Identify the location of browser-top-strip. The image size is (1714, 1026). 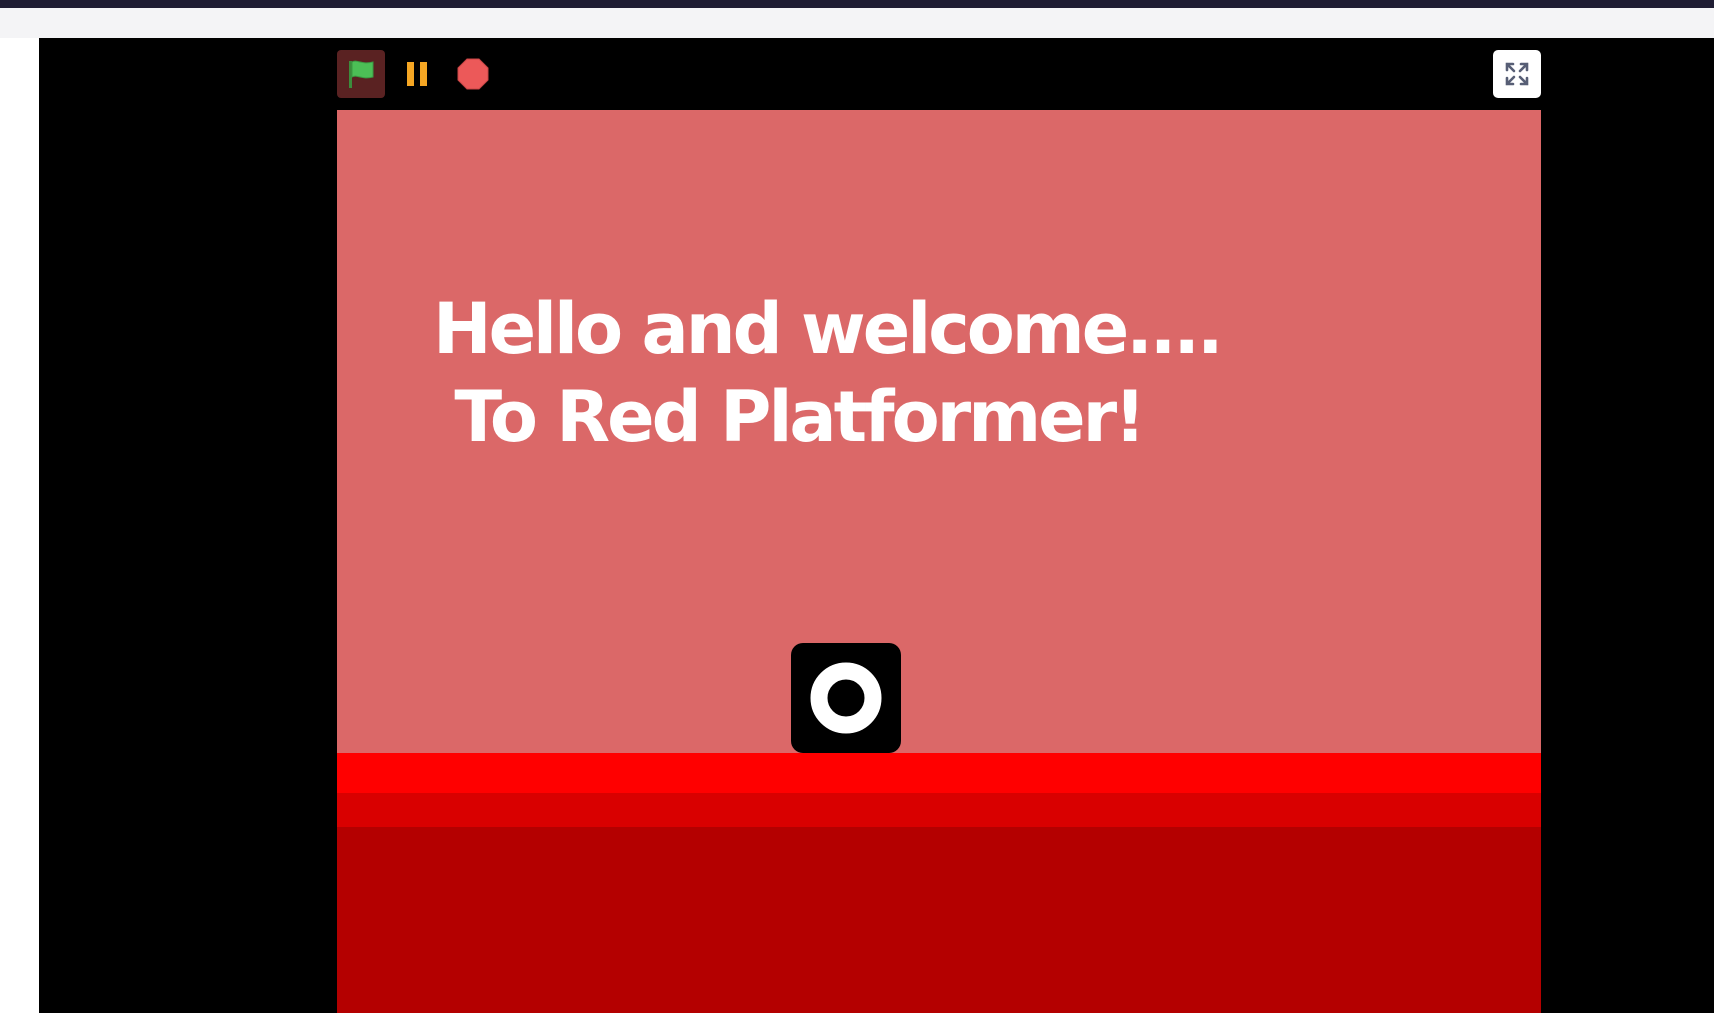
(857, 4).